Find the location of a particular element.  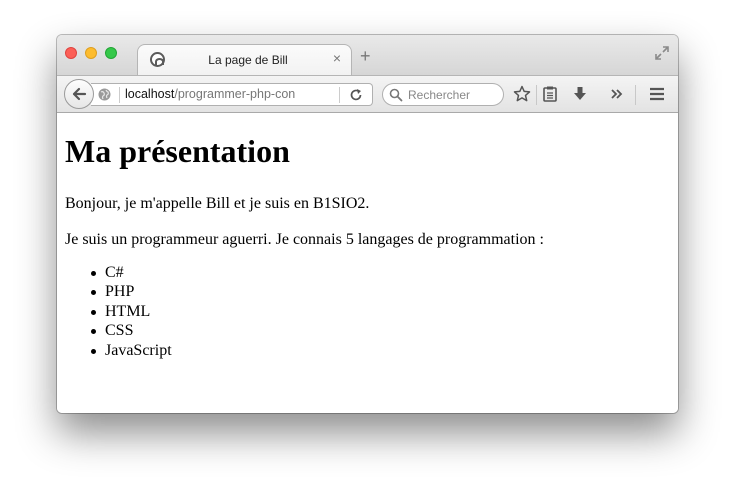

back-button is located at coordinates (79, 94).